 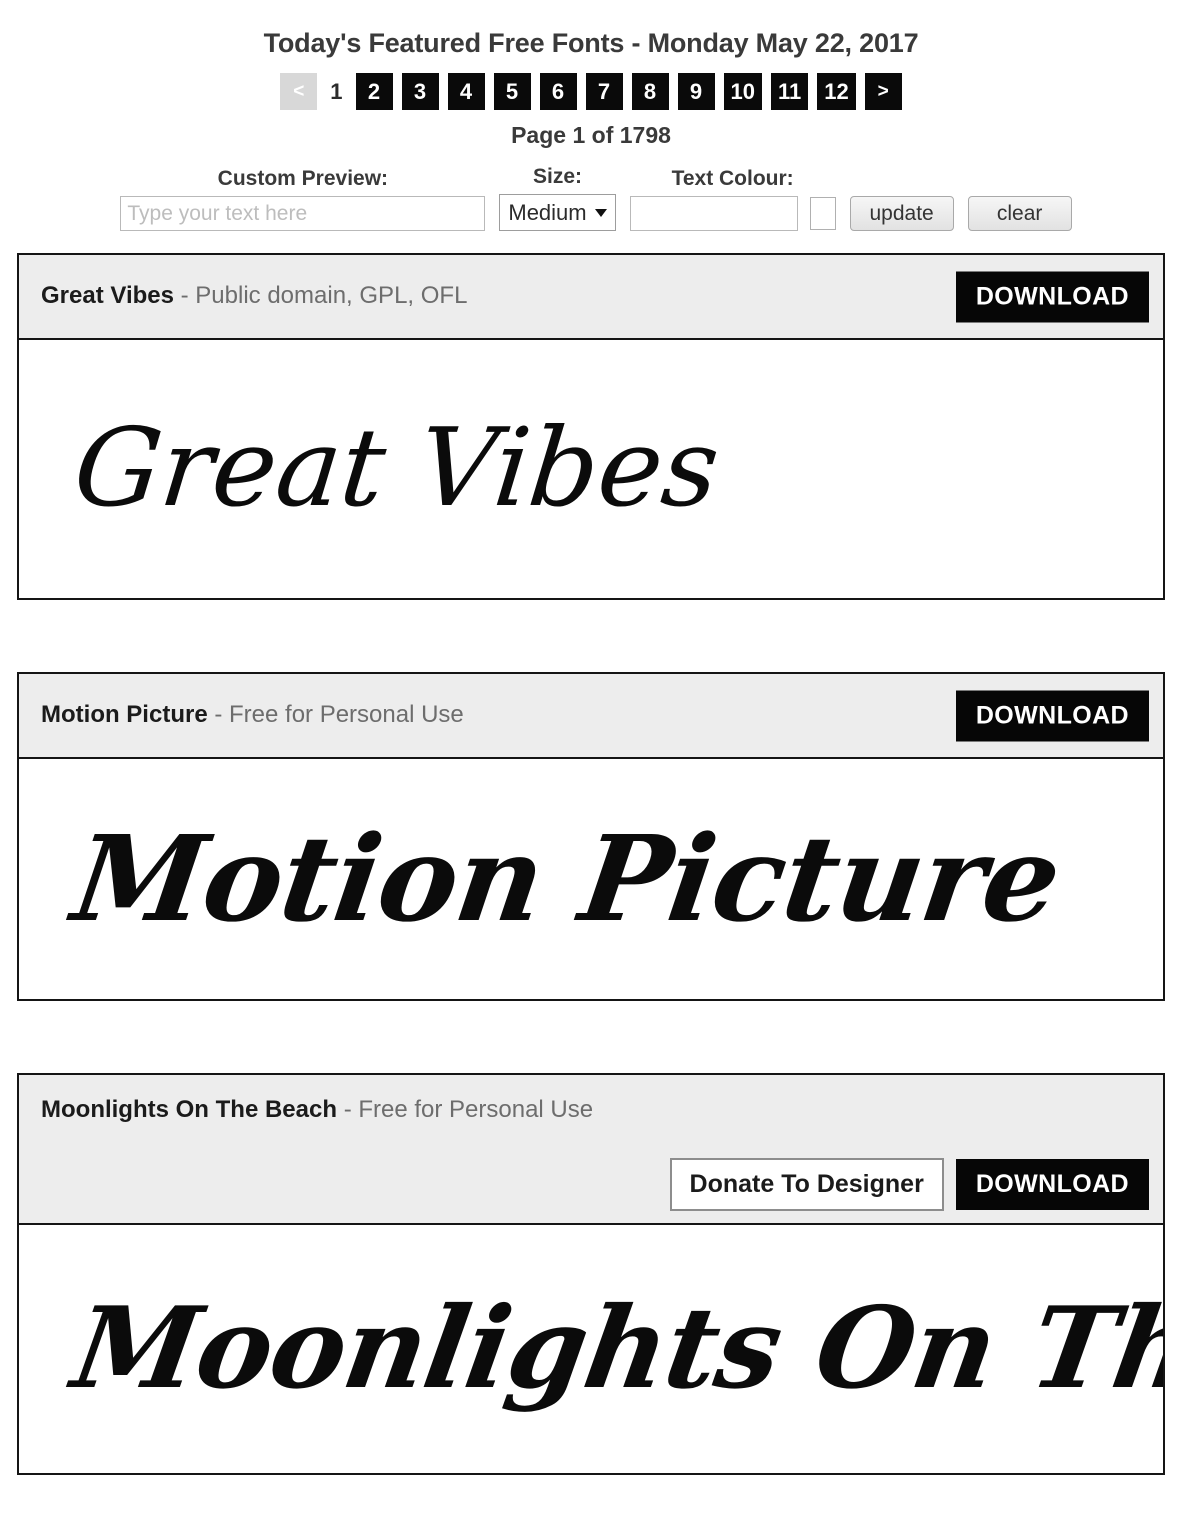 I want to click on font-card-actions: Donate To Designer DOWNLOAD, so click(x=909, y=1184).